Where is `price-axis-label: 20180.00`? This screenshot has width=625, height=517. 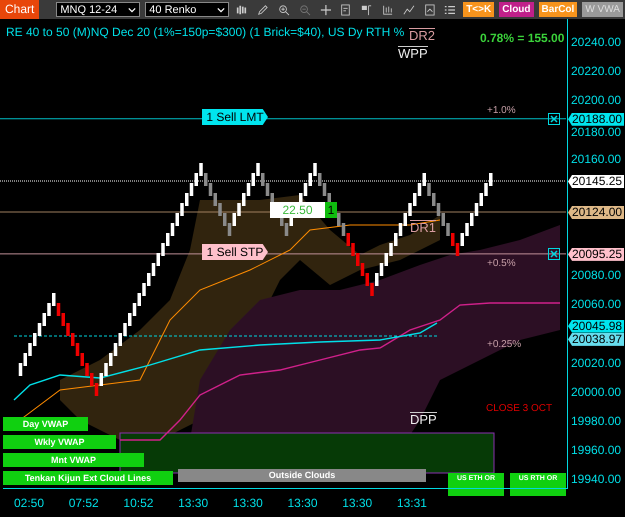
price-axis-label: 20180.00 is located at coordinates (596, 132).